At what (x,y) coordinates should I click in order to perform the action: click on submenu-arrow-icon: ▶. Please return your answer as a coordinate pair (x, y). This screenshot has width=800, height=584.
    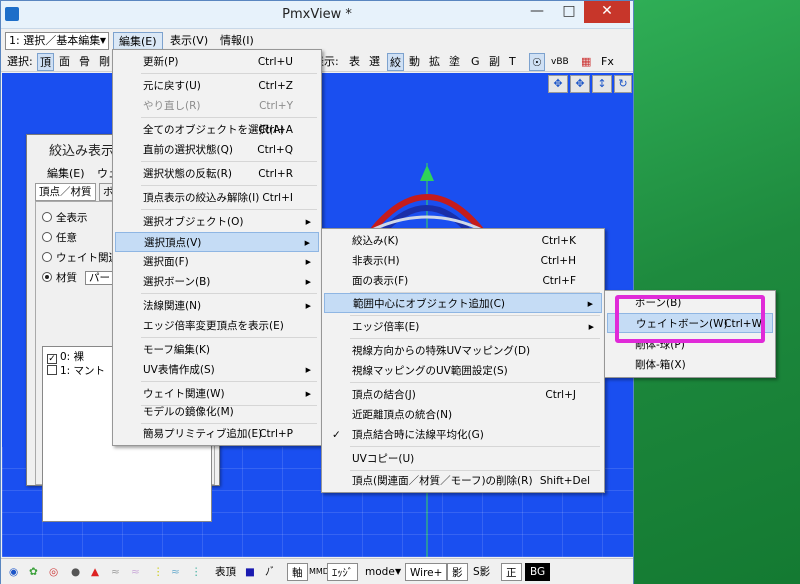
    Looking at the image, I should click on (308, 394).